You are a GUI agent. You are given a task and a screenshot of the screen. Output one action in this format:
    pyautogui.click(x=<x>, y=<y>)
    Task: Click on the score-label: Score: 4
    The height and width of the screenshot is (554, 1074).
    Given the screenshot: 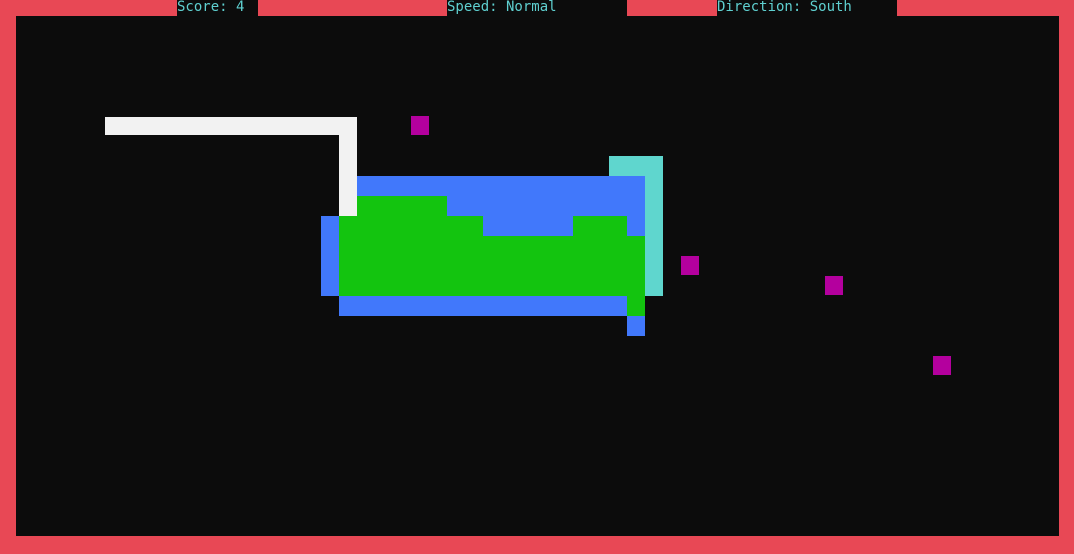 What is the action you would take?
    pyautogui.click(x=217, y=8)
    